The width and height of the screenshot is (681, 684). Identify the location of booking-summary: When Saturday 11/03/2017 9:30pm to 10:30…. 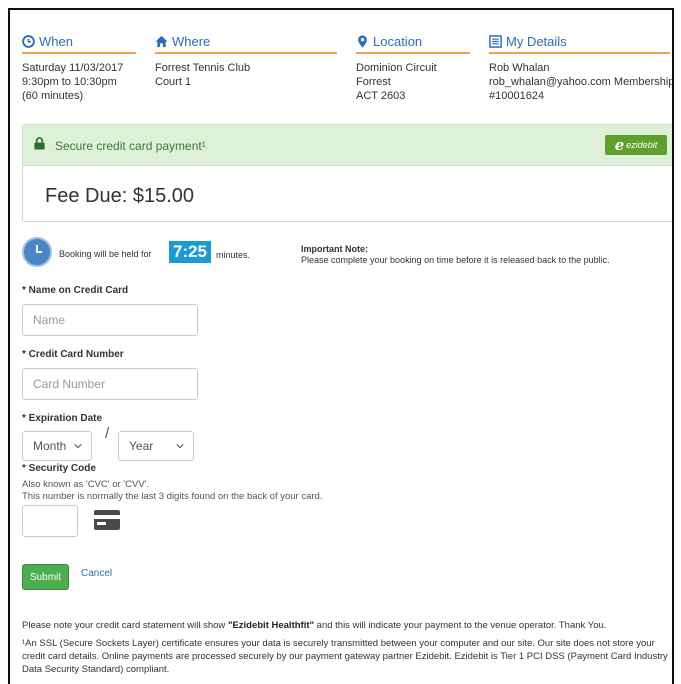
(347, 77).